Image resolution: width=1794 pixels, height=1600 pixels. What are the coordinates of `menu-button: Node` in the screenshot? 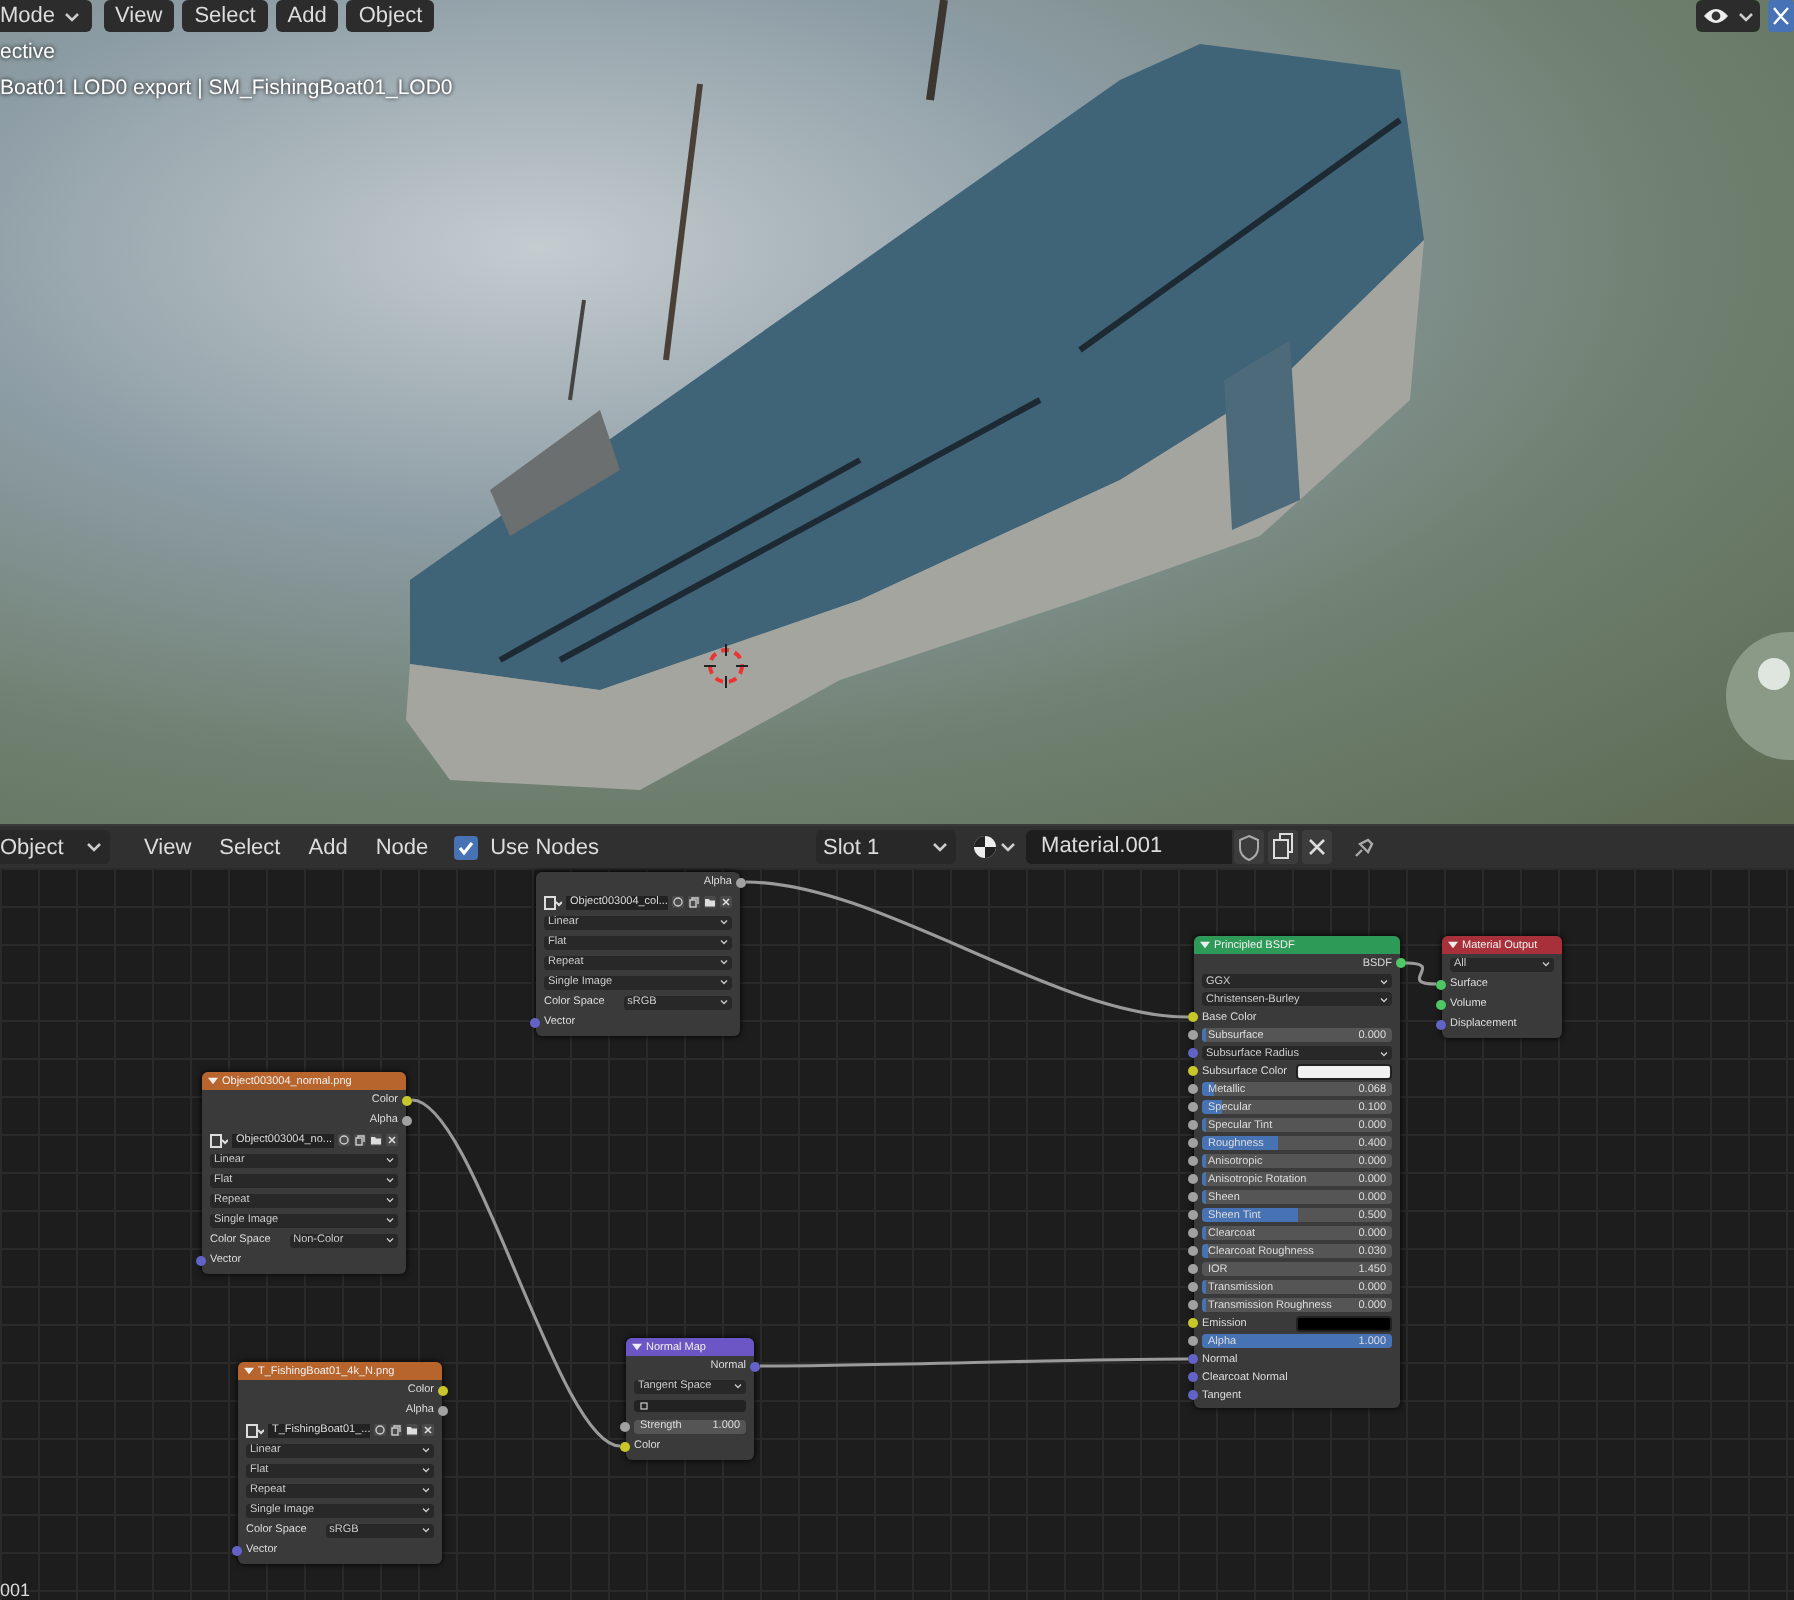 It's located at (402, 847).